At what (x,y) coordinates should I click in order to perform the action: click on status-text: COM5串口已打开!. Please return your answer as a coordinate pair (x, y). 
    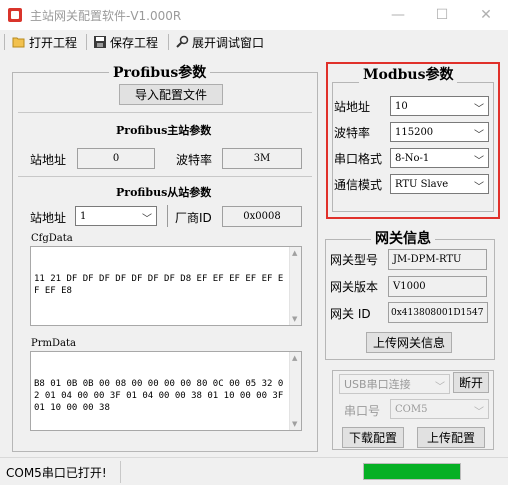
    Looking at the image, I should click on (56, 473).